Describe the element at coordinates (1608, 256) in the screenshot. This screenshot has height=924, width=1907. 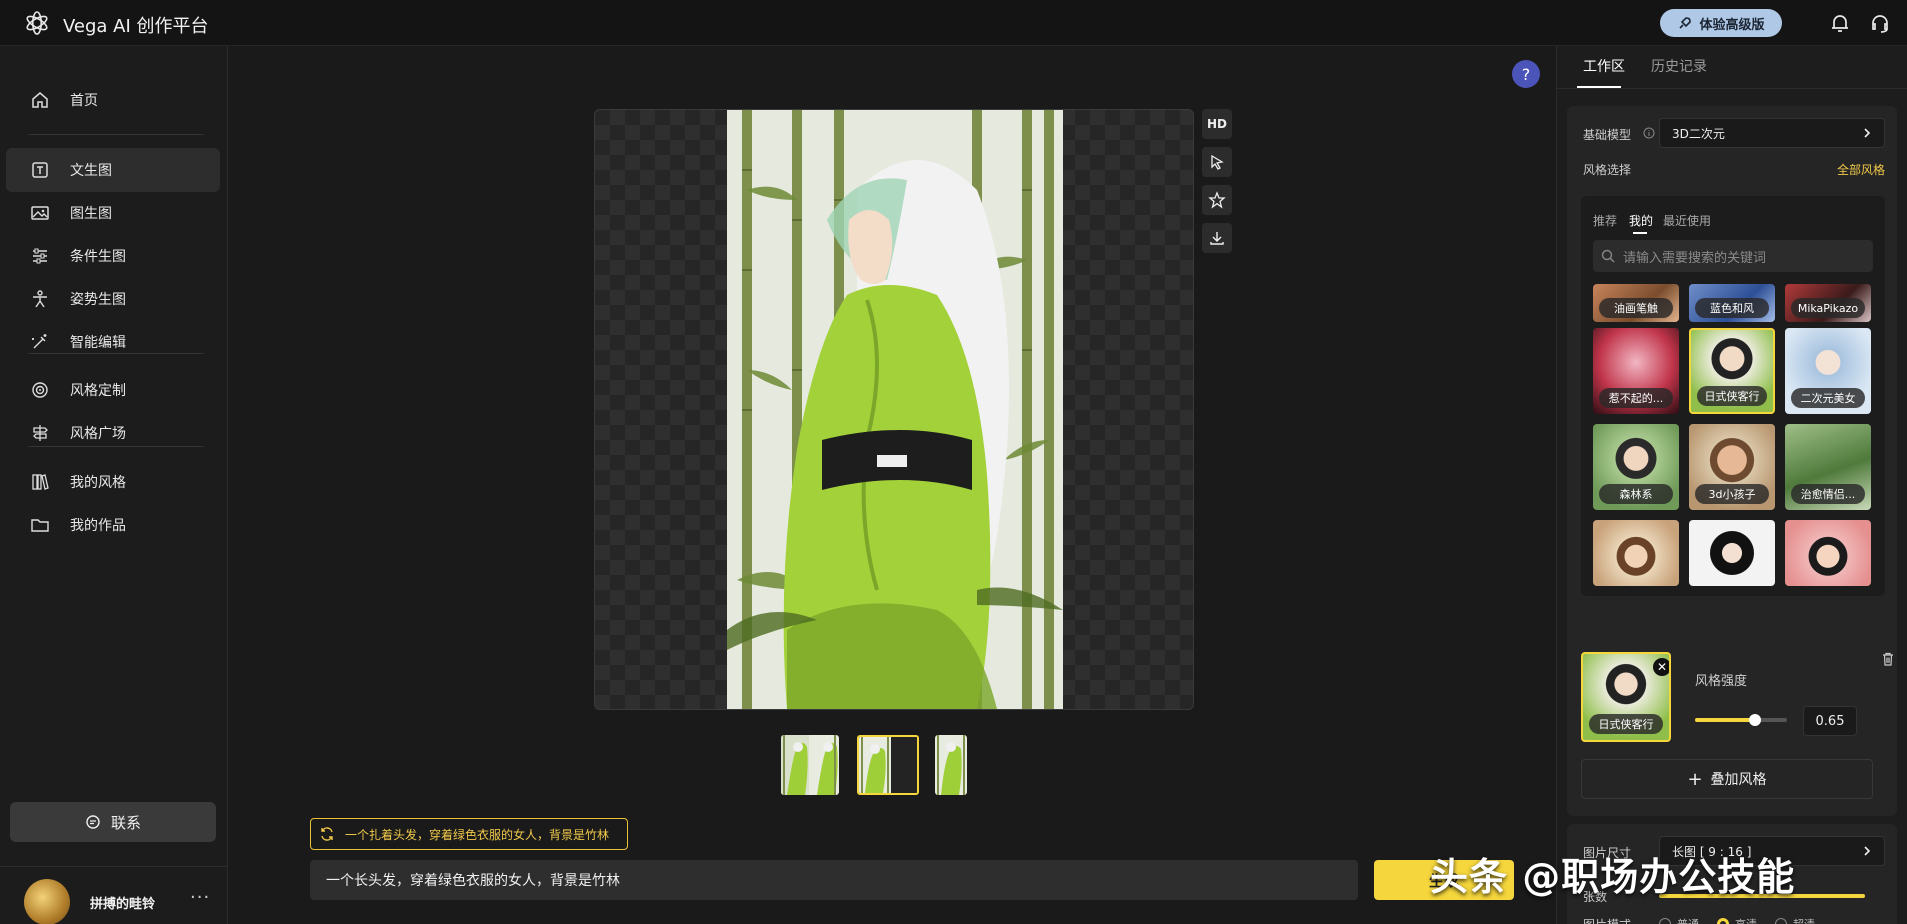
I see `search-icon` at that location.